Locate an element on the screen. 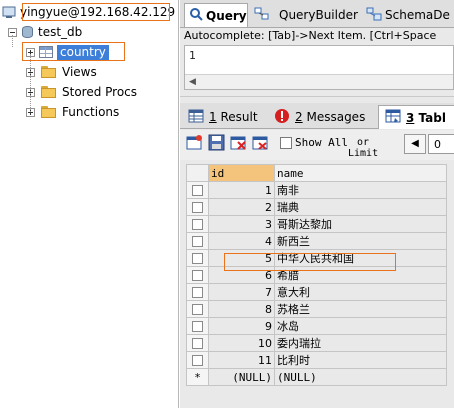  sql-editor: 1 ◀ is located at coordinates (319, 67).